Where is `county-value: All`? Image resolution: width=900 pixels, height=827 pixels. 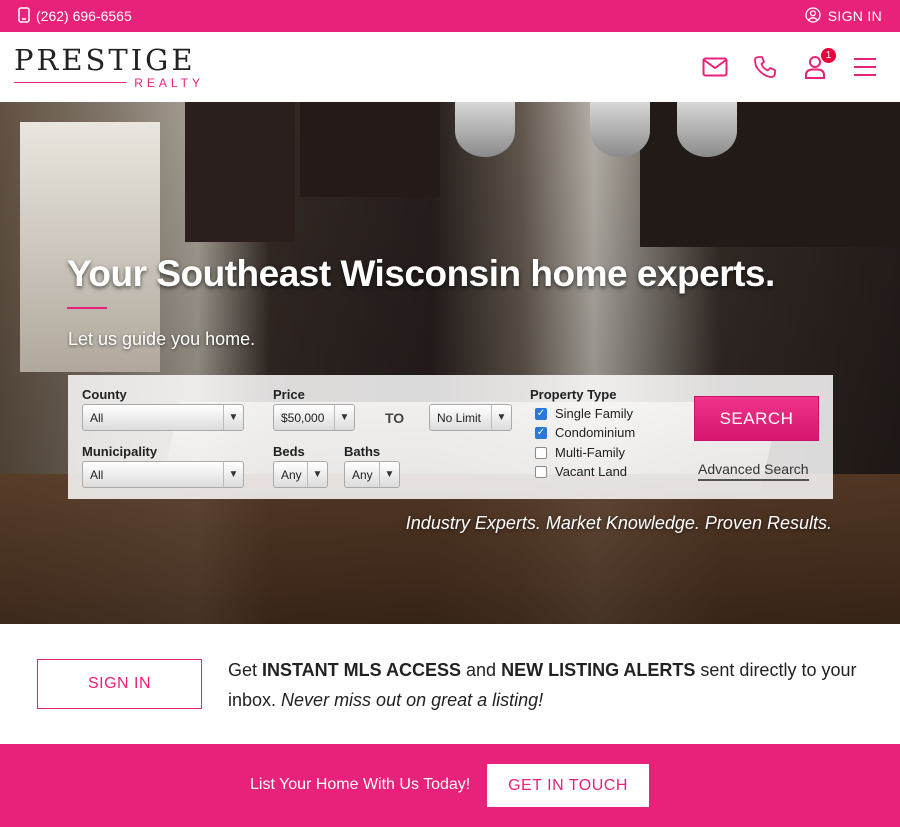
county-value: All is located at coordinates (97, 417).